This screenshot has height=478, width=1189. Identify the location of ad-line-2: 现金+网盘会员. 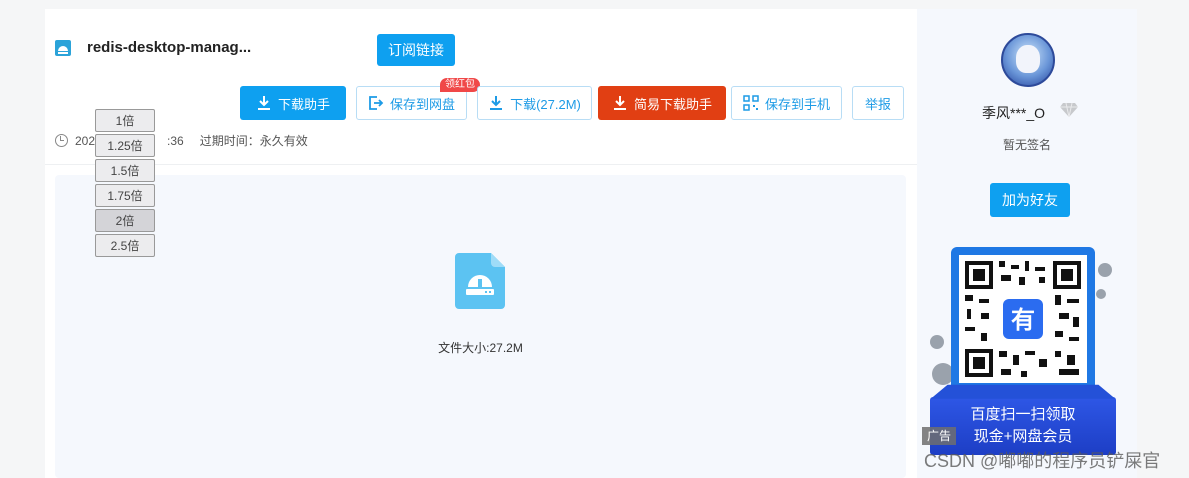
(1023, 436).